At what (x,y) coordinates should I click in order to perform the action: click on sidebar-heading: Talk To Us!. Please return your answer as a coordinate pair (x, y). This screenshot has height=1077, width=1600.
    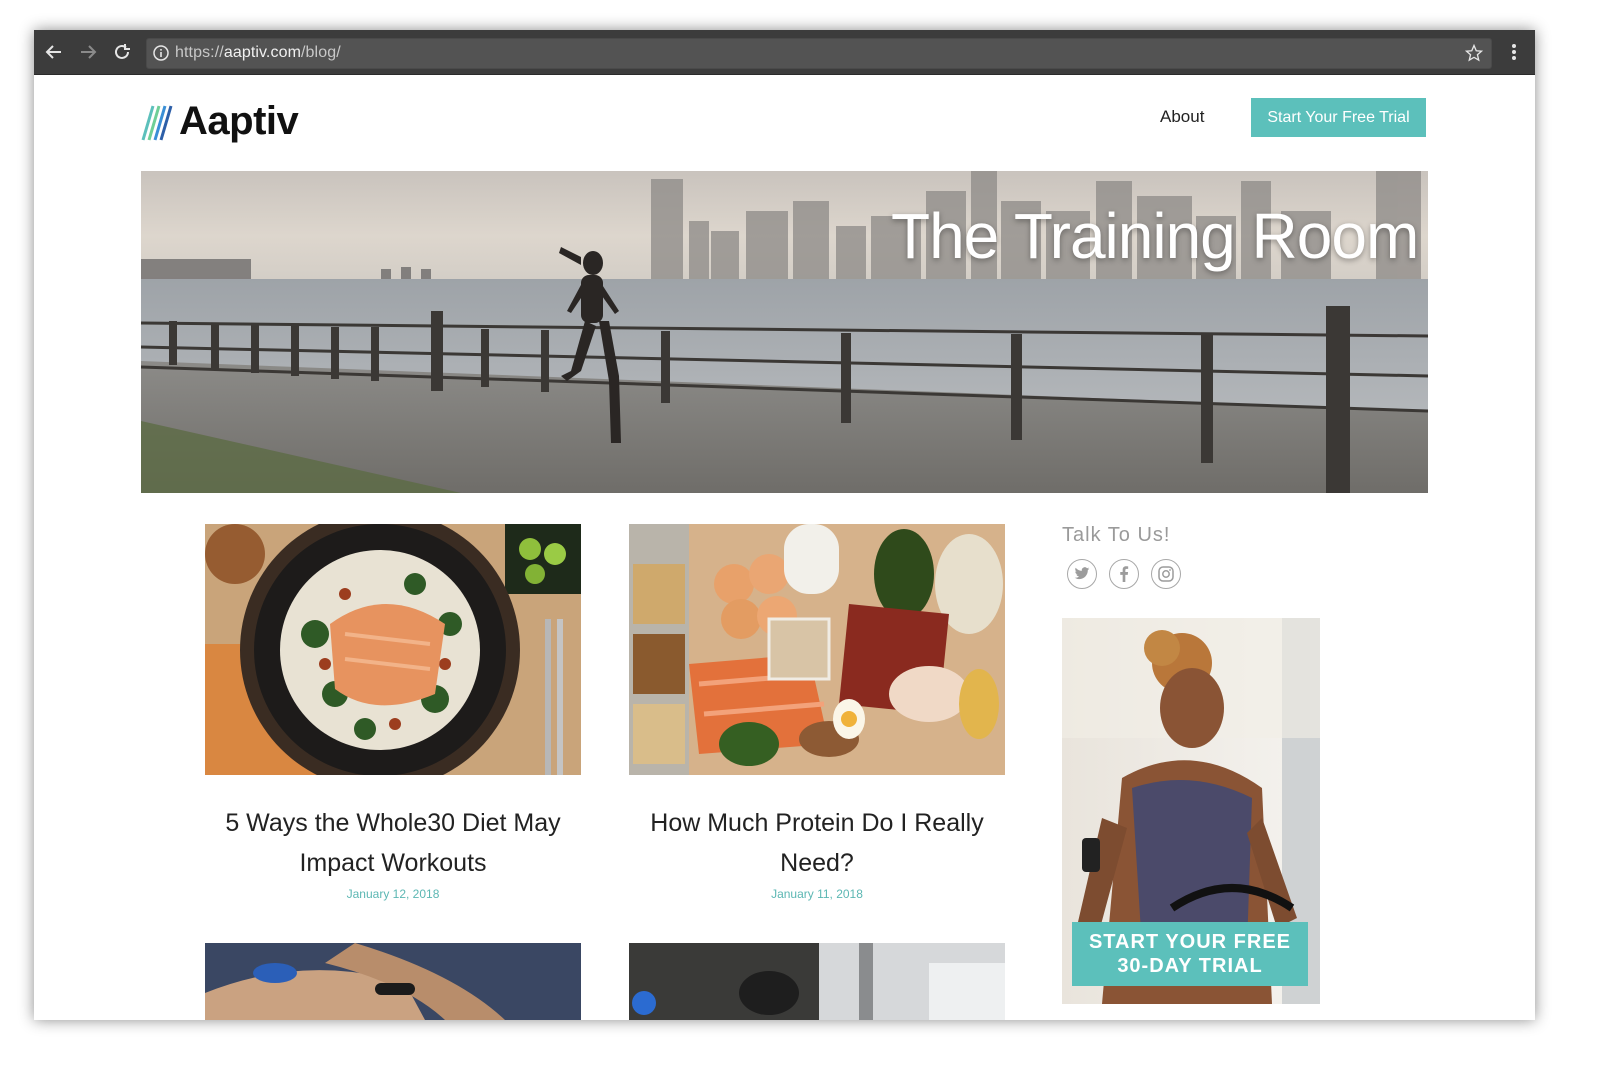
    Looking at the image, I should click on (1116, 535).